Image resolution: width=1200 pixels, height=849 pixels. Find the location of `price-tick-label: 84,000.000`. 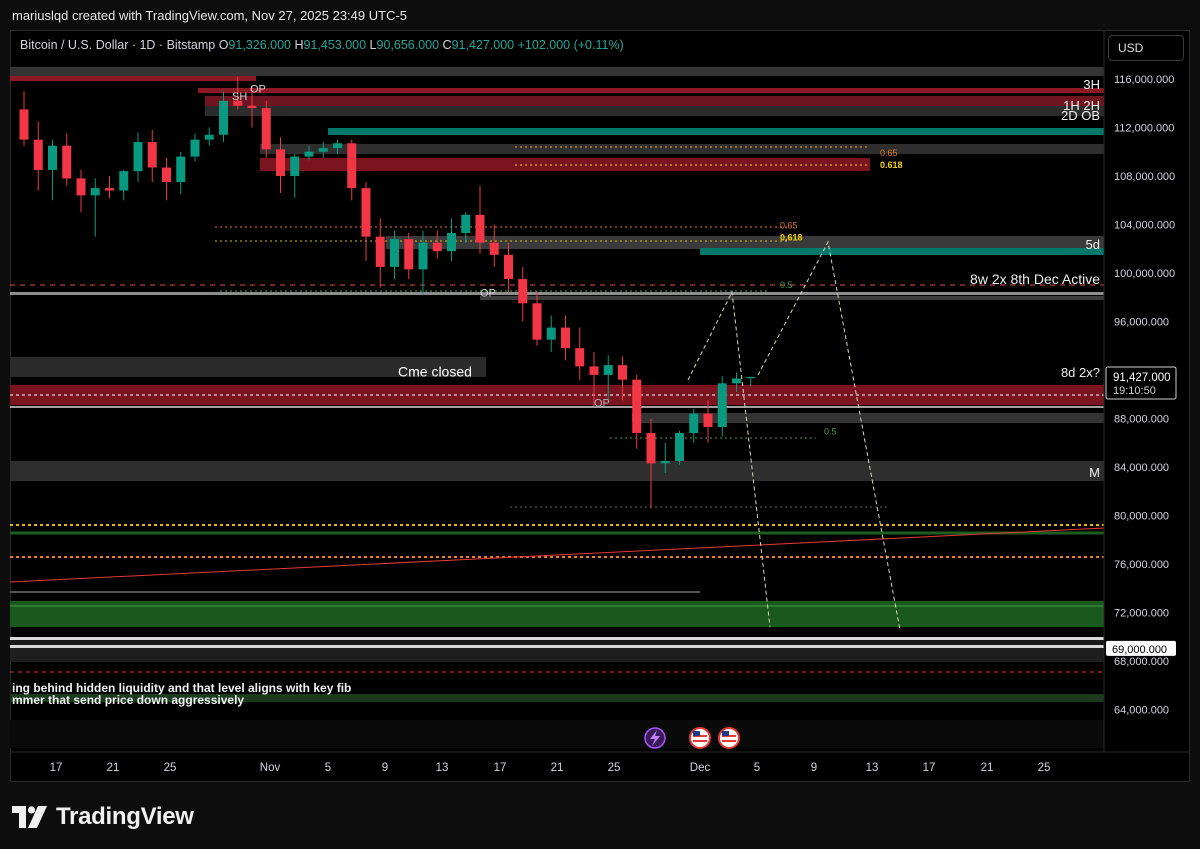

price-tick-label: 84,000.000 is located at coordinates (1141, 468).